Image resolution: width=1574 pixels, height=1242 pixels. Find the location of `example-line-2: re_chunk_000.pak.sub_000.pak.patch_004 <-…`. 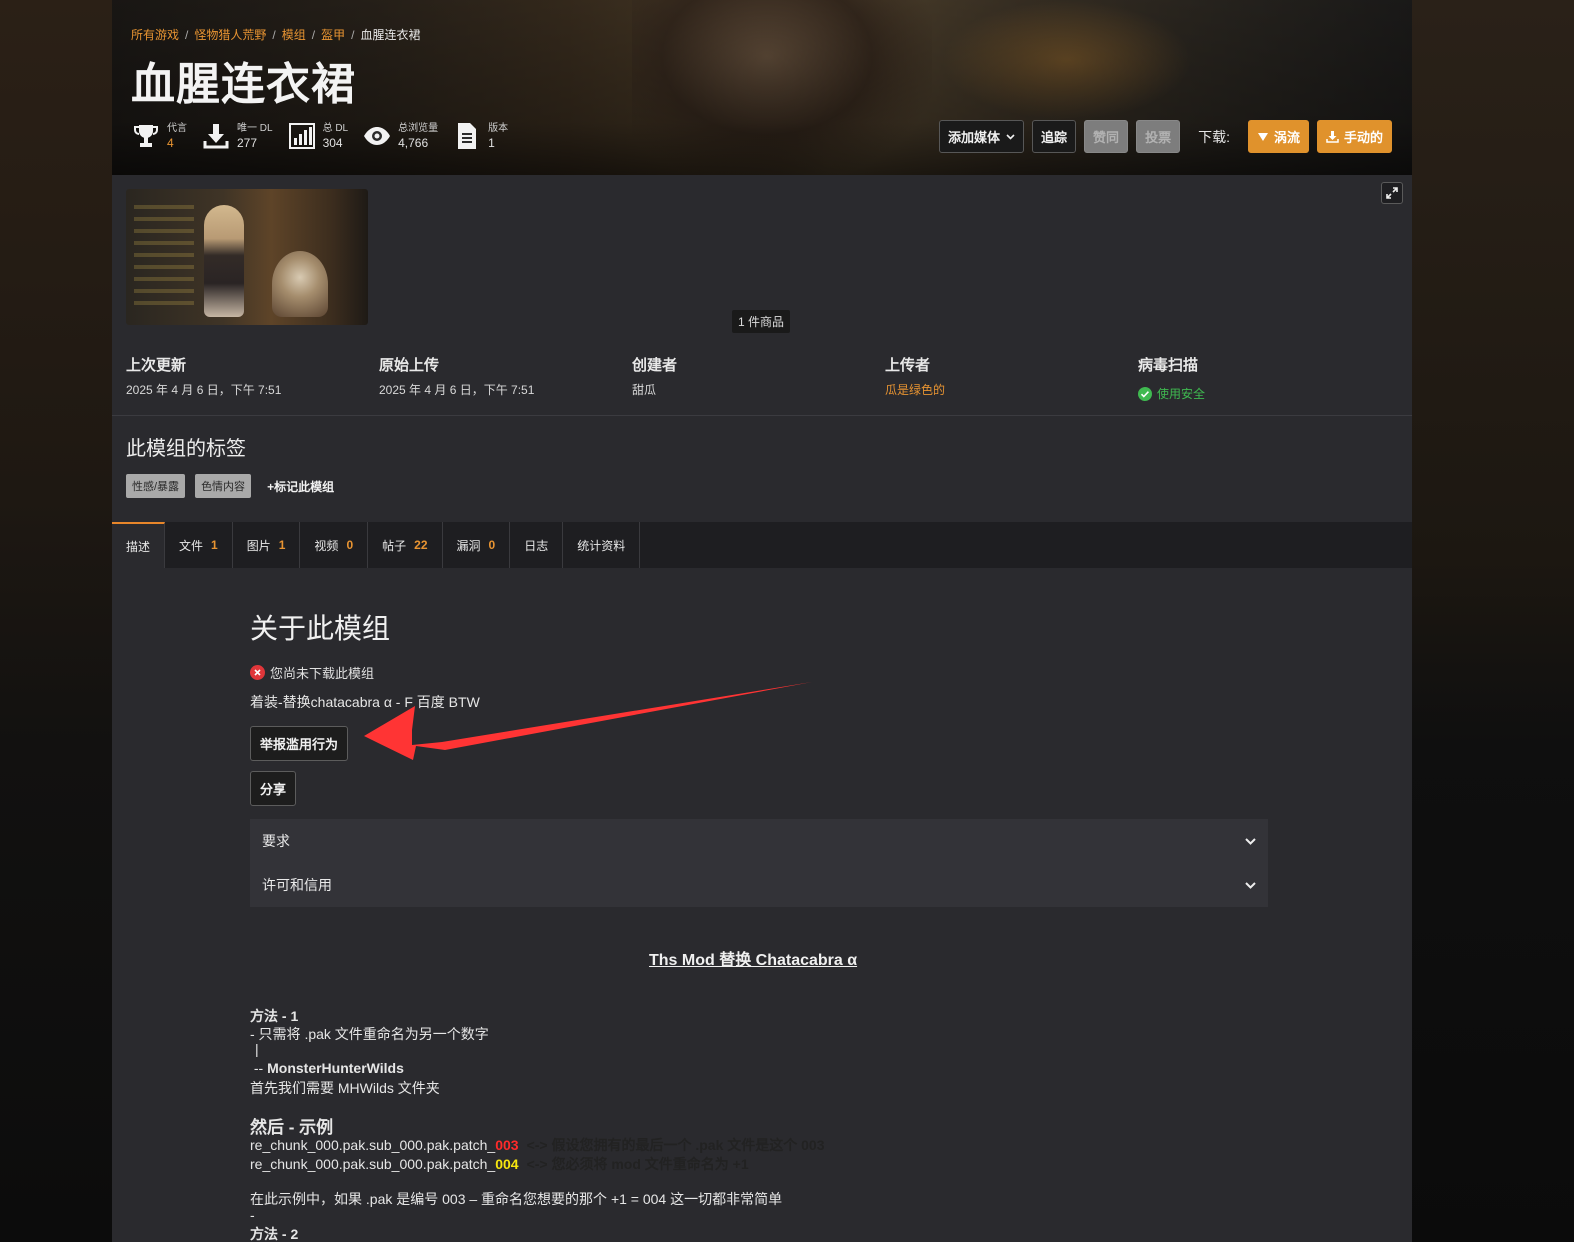

example-line-2: re_chunk_000.pak.sub_000.pak.patch_004 <-… is located at coordinates (499, 1164).